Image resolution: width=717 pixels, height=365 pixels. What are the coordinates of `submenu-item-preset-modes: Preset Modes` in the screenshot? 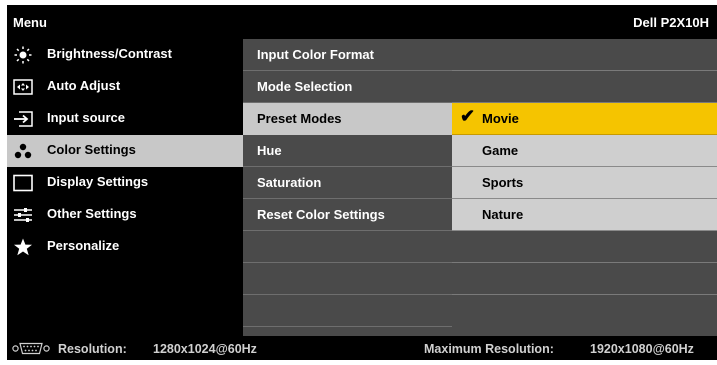 It's located at (347, 119).